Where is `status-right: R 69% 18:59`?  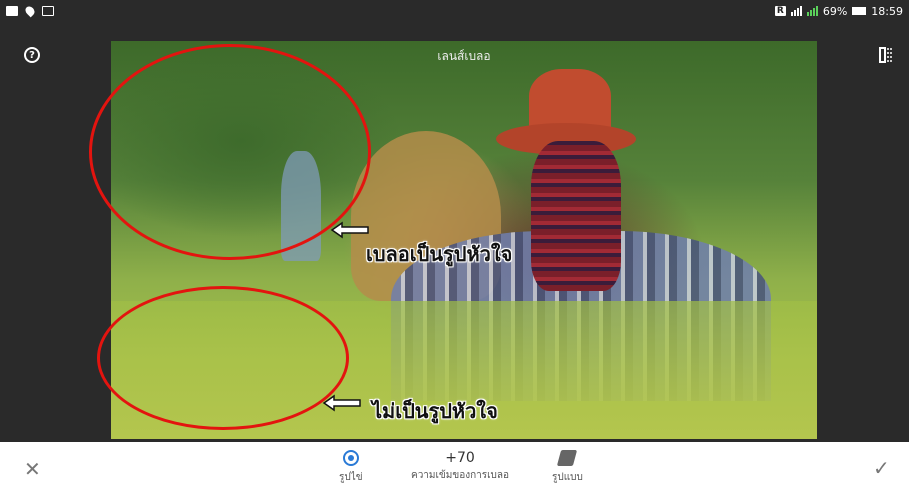
status-right: R 69% 18:59 is located at coordinates (838, 11).